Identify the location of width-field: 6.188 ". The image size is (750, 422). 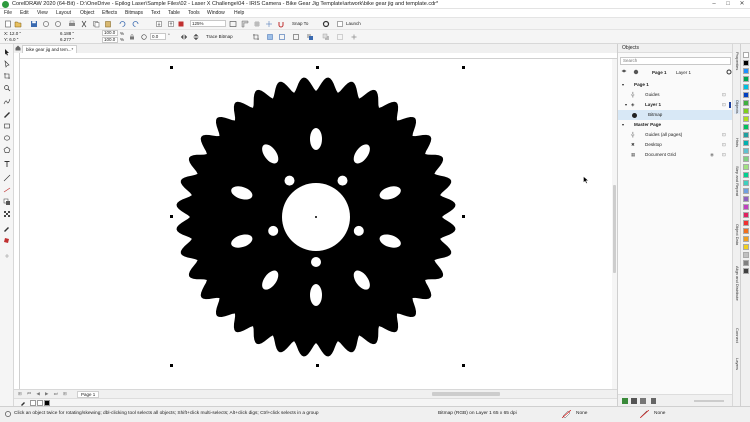
(67, 33).